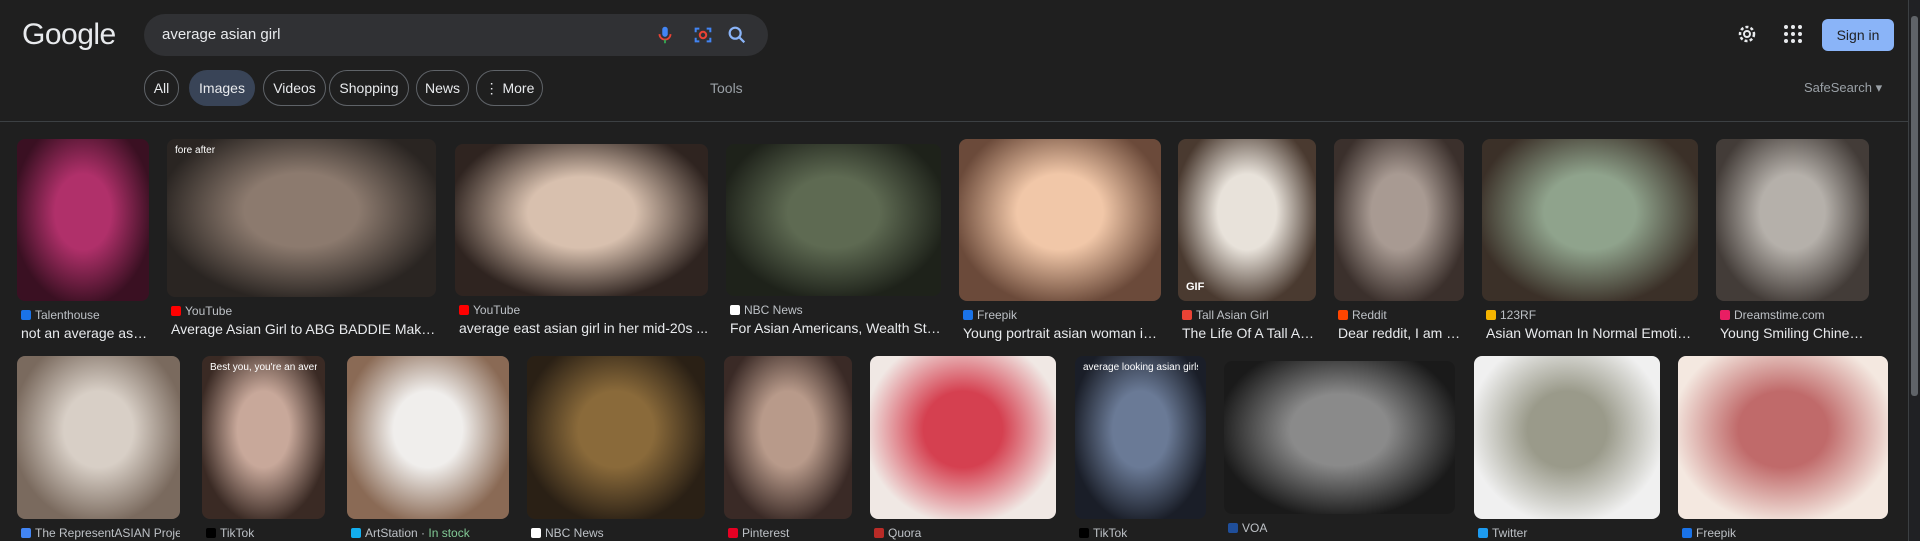  I want to click on result-source: 123RF, so click(1592, 315).